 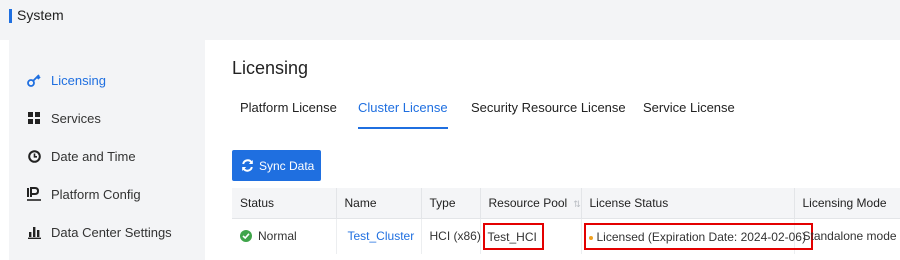 I want to click on sidebar-item-label: Platform Config, so click(x=96, y=194).